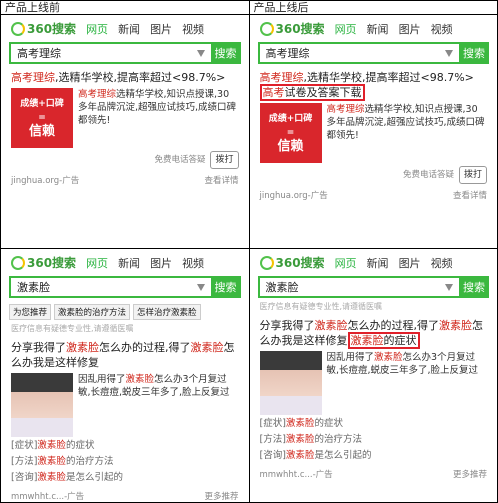 Image resolution: width=498 pixels, height=503 pixels. I want to click on header-after: 产品上线后, so click(373, 7).